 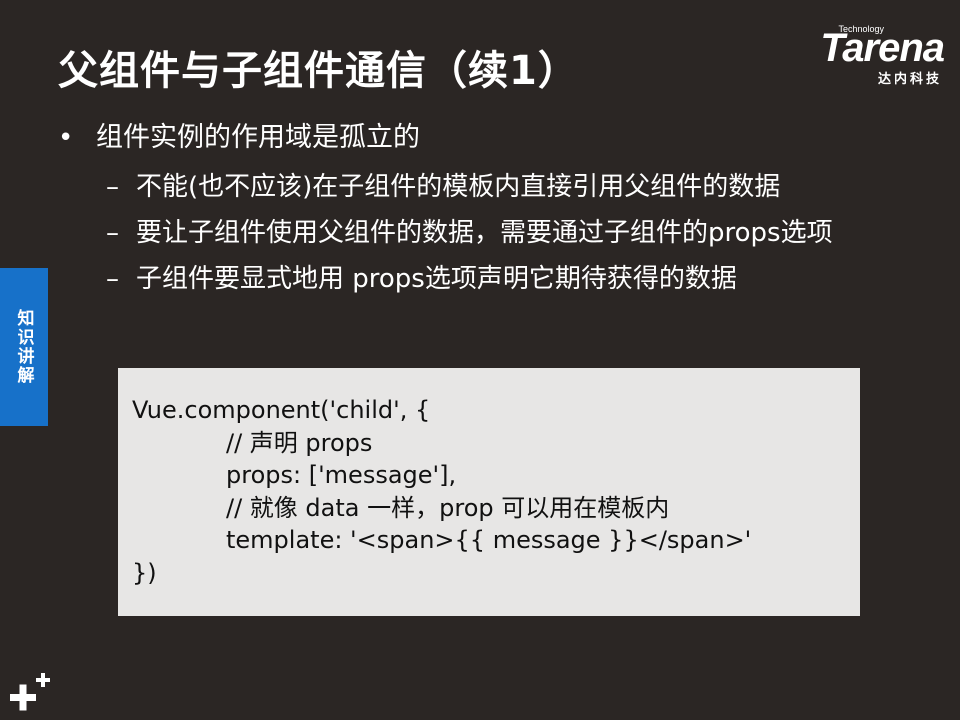 I want to click on sub-bullet-item: – 不能(也不应该)在子组件的模板内直接引用父组件的数据, so click(x=492, y=187).